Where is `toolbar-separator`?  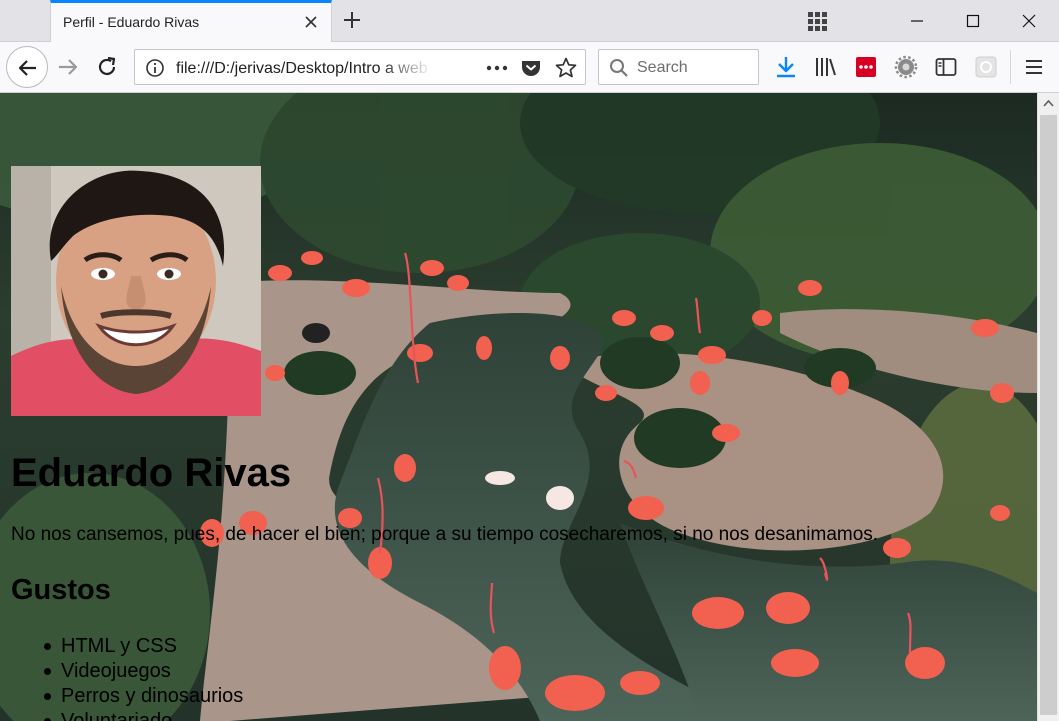 toolbar-separator is located at coordinates (1010, 67).